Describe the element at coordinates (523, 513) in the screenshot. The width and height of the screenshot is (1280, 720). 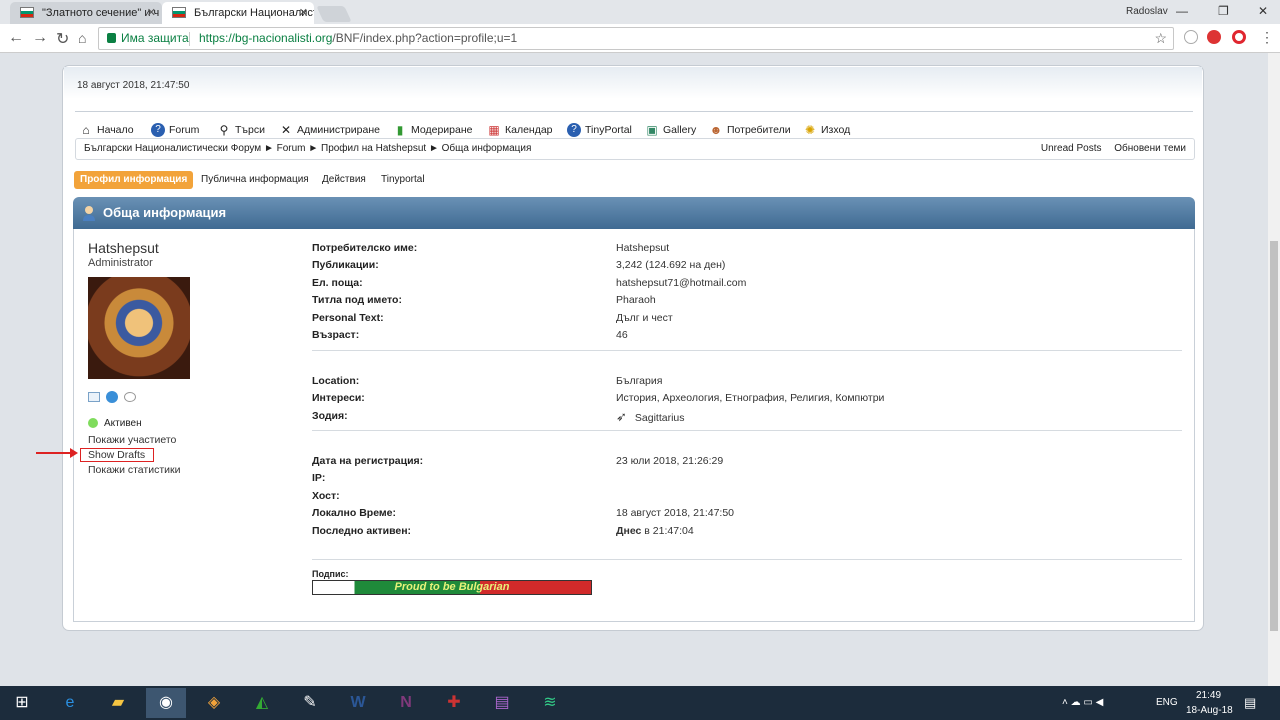
I see `info-row: Локално Време: 18 август 2018, 21:47:50` at that location.